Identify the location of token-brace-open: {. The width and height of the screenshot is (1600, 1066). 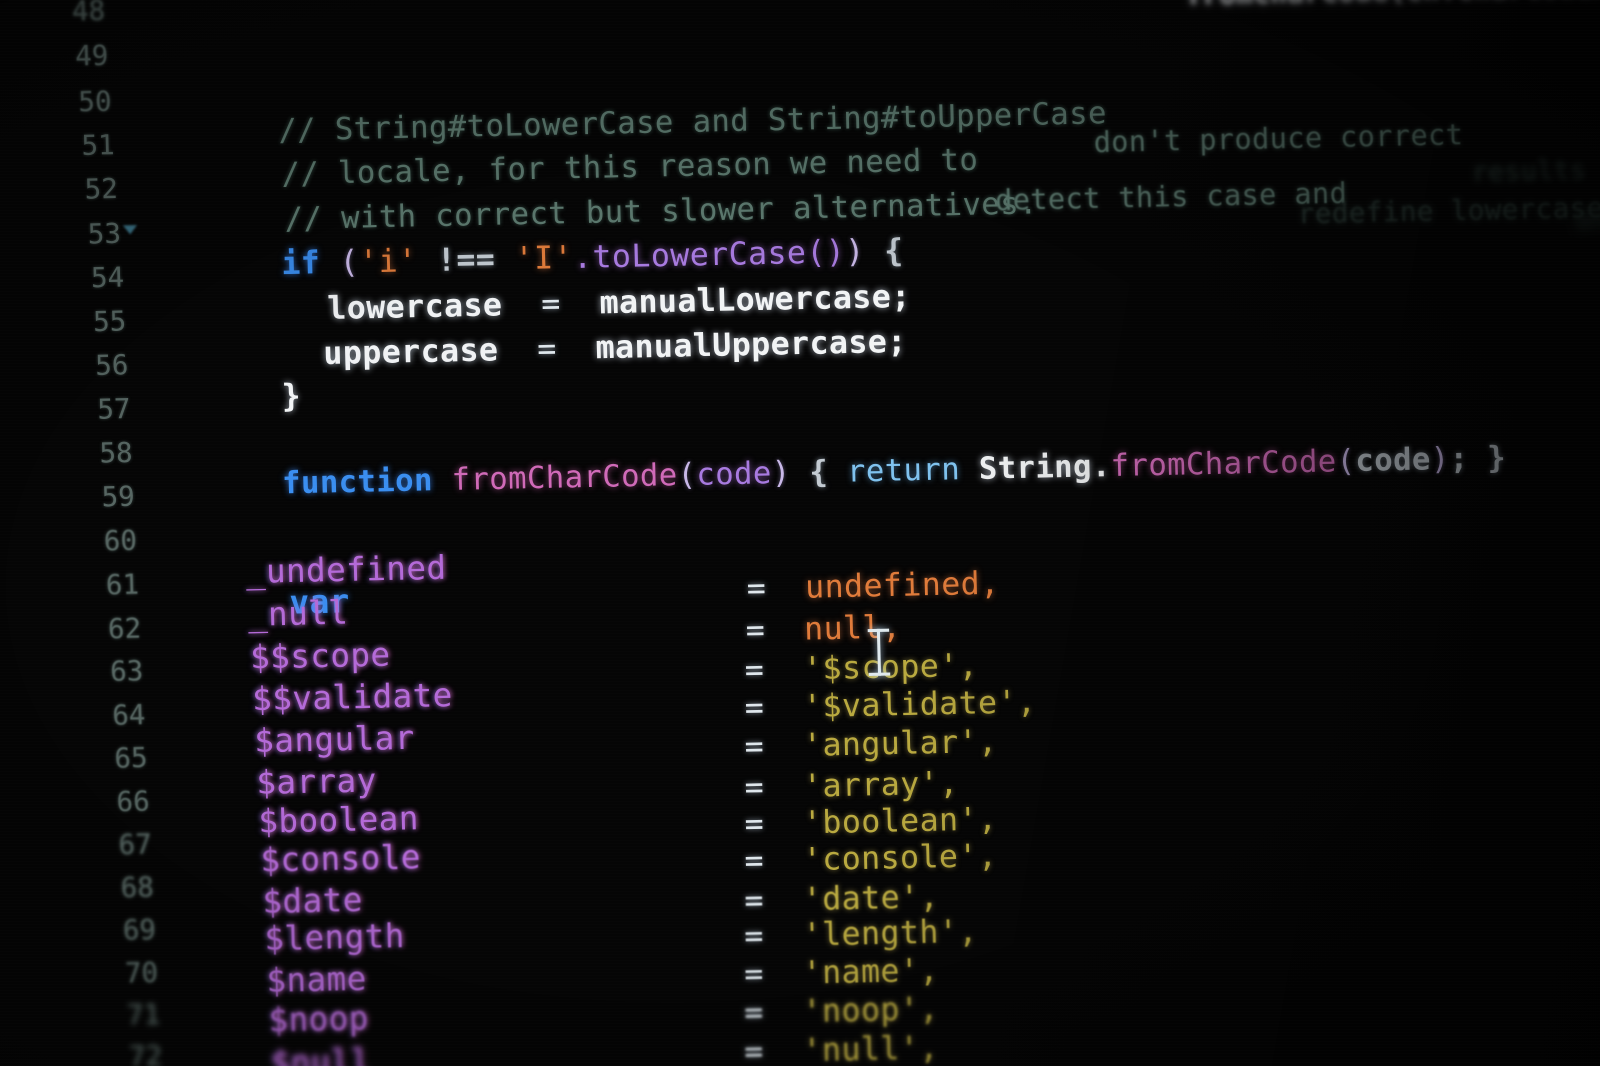
(818, 472).